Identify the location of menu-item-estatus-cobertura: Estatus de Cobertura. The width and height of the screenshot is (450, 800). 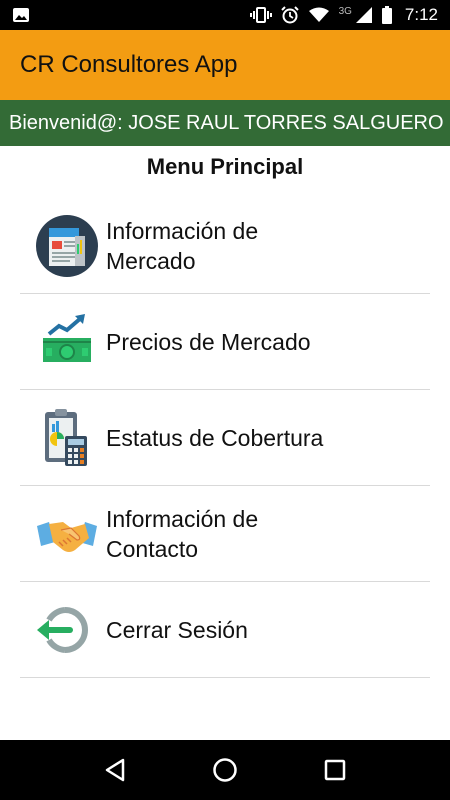
(225, 438).